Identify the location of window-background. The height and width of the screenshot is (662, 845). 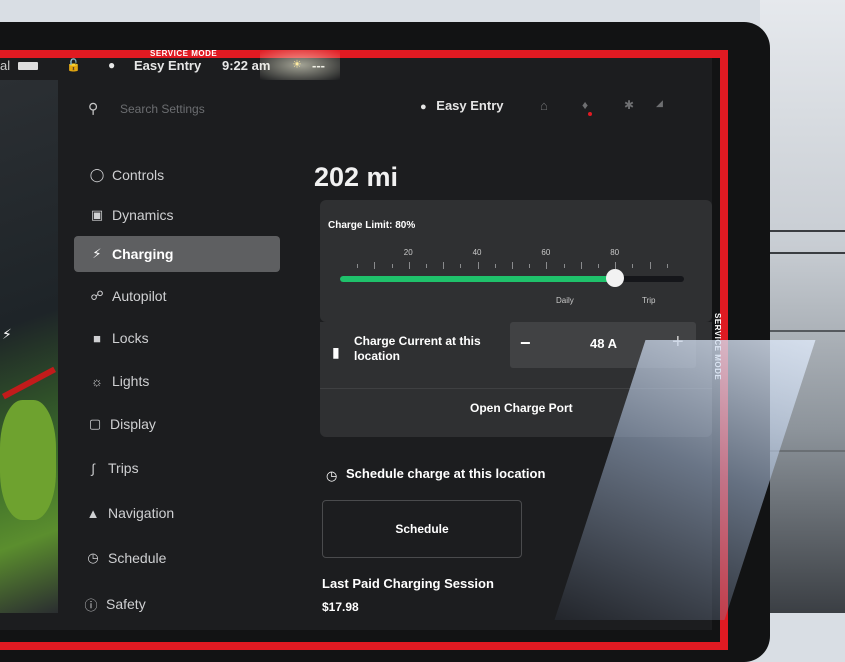
(802, 306).